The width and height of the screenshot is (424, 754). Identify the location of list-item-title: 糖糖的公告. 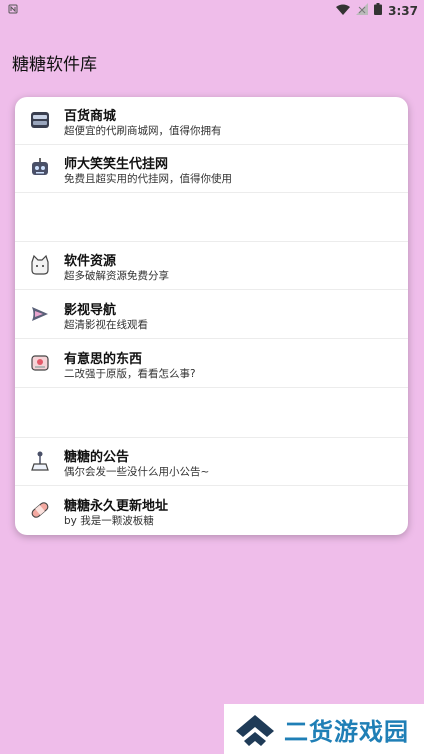
(97, 457).